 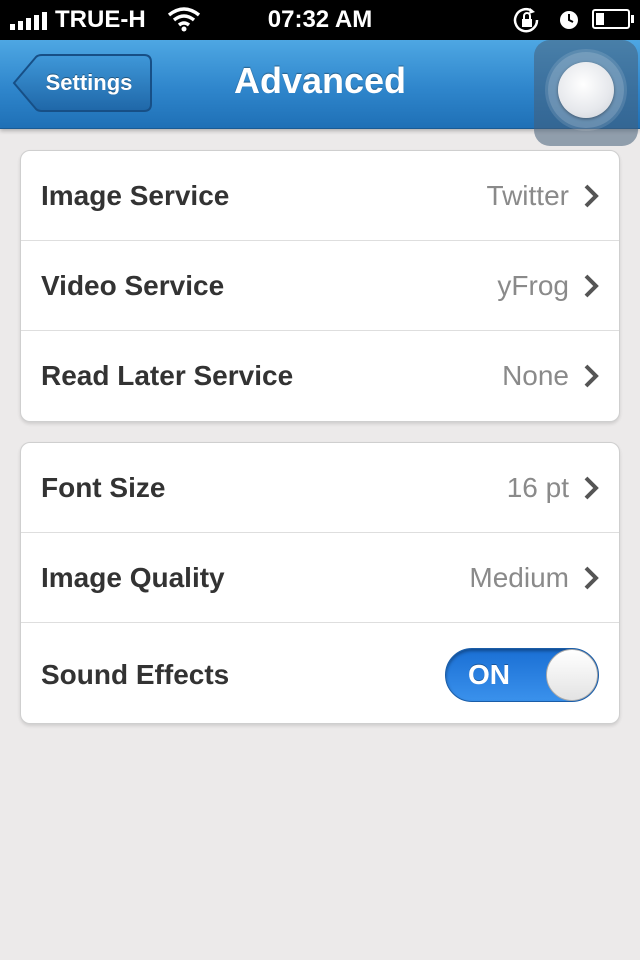 What do you see at coordinates (320, 673) in the screenshot?
I see `sound-effects-row: Sound Effects ON` at bounding box center [320, 673].